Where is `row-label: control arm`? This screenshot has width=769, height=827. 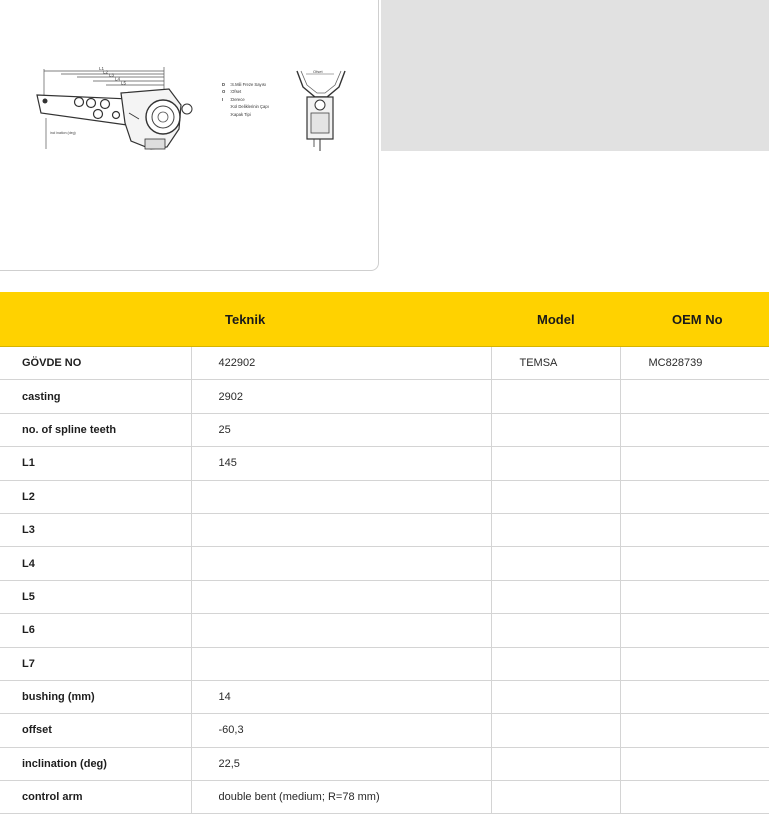
row-label: control arm is located at coordinates (96, 797).